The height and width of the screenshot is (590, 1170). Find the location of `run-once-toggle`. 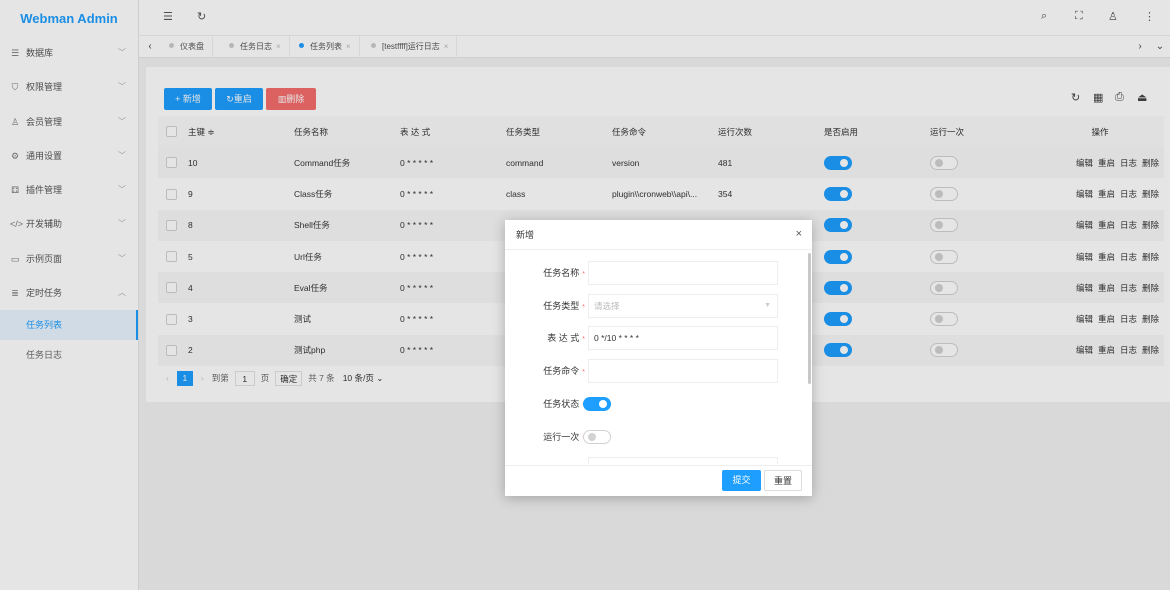

run-once-toggle is located at coordinates (597, 437).